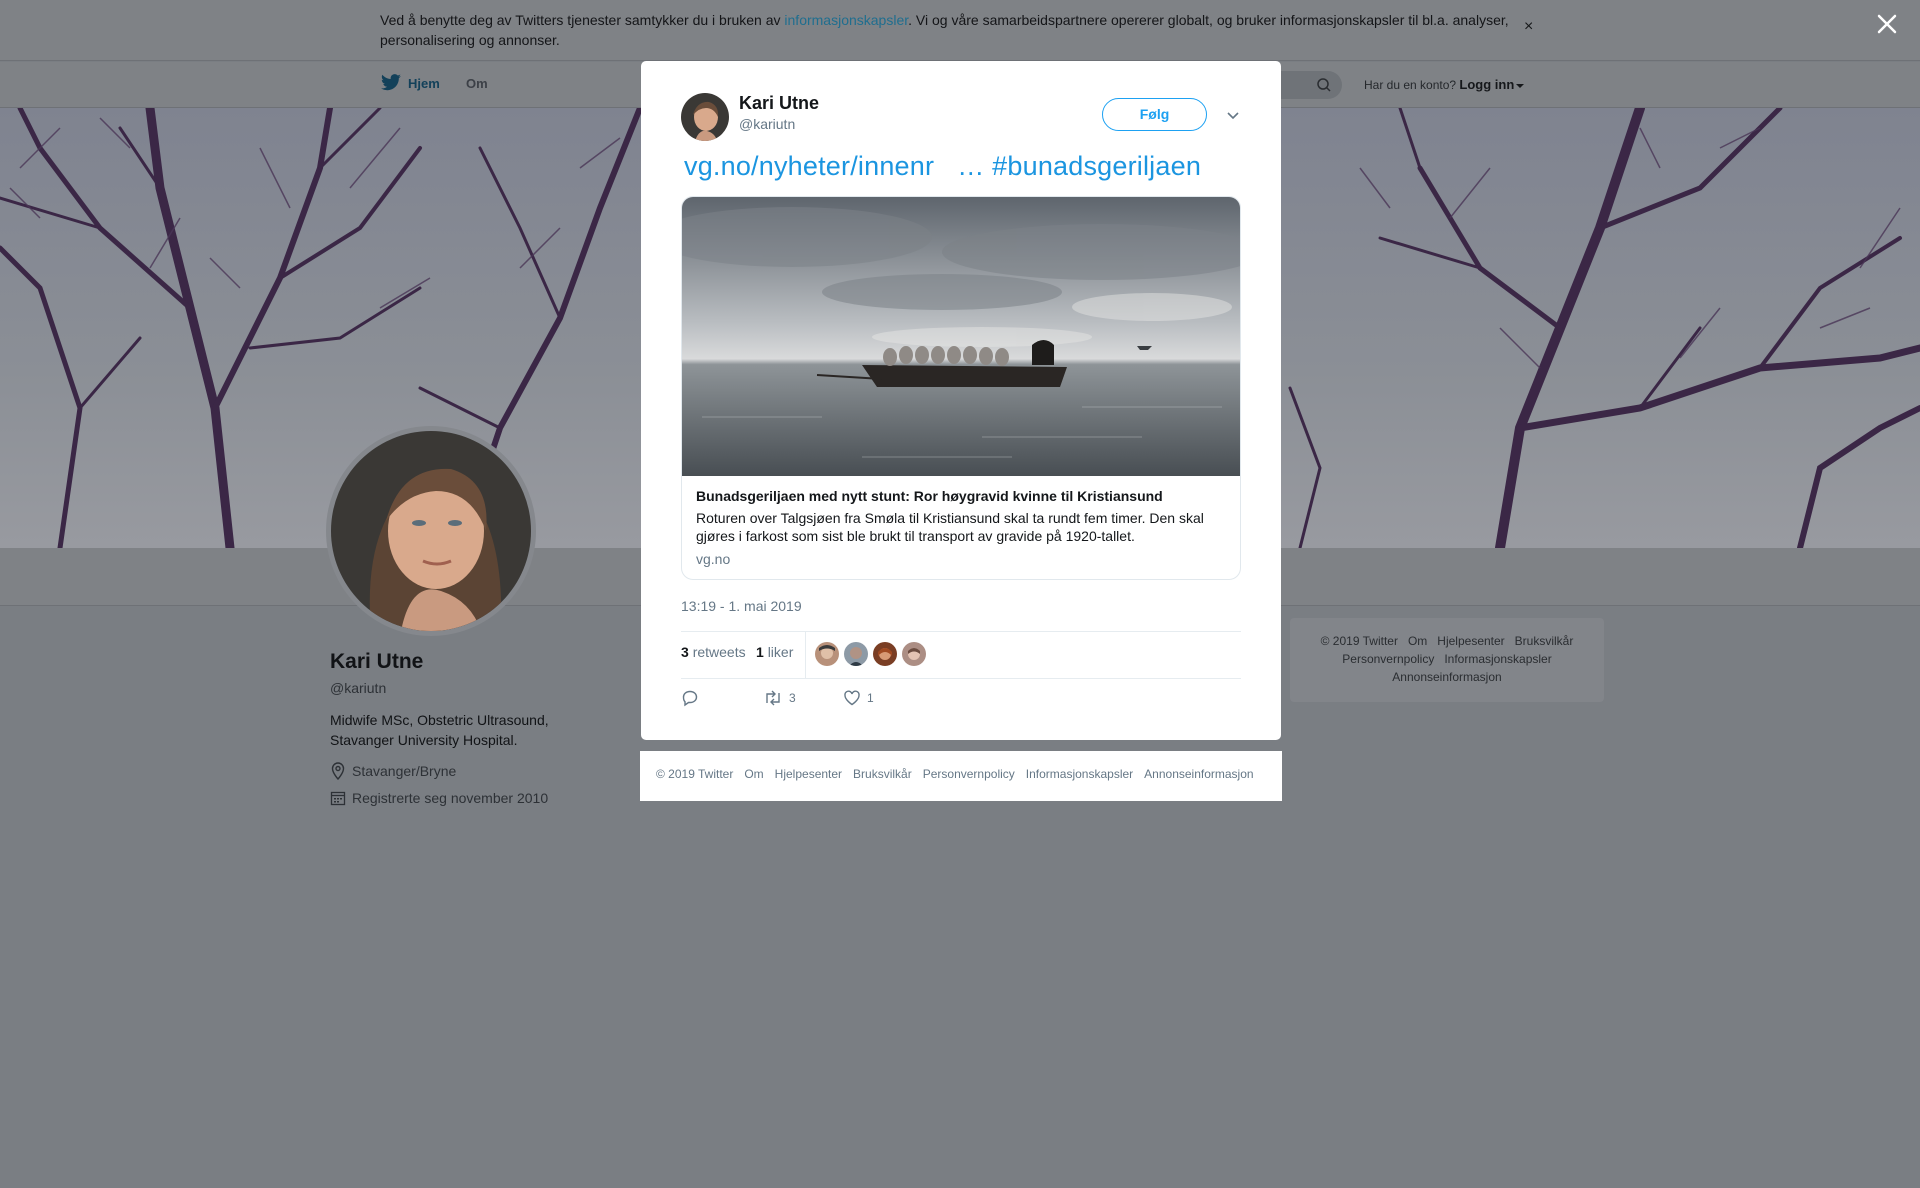 Image resolution: width=1920 pixels, height=1188 pixels. I want to click on cookie-close-button: ×, so click(1528, 27).